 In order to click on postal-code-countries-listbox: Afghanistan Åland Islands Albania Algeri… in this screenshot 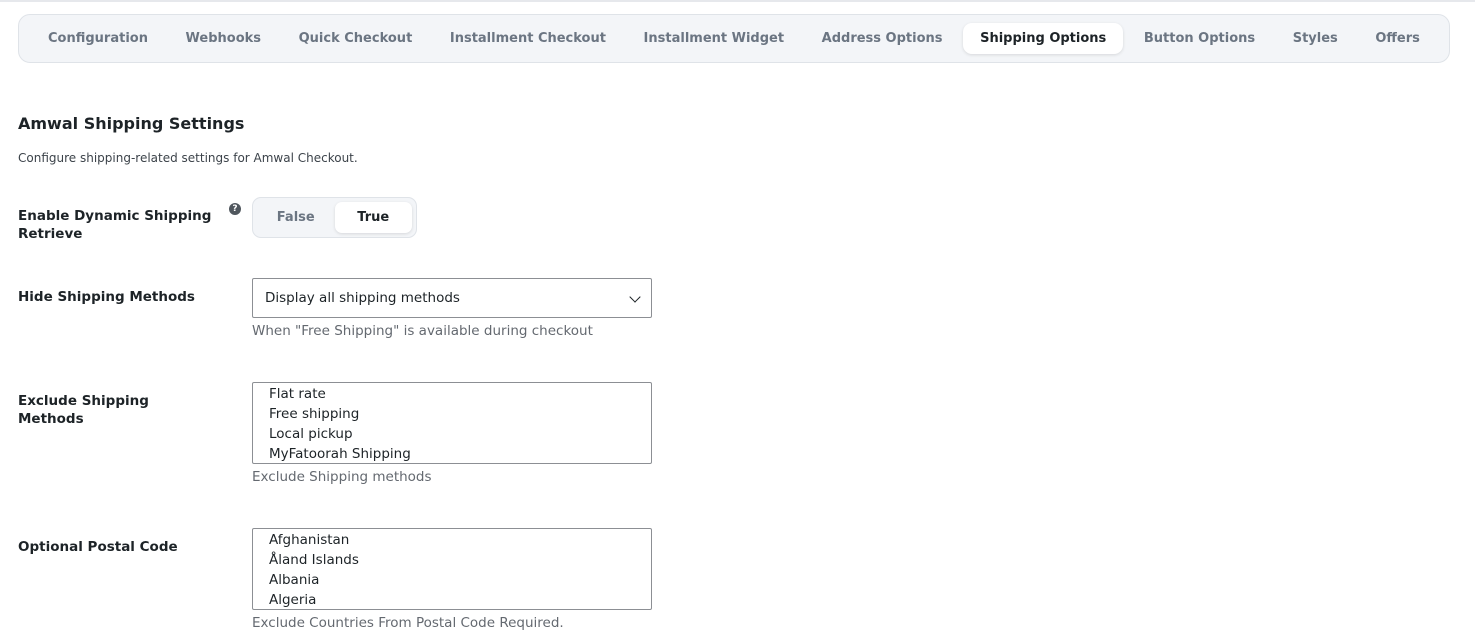, I will do `click(452, 569)`.